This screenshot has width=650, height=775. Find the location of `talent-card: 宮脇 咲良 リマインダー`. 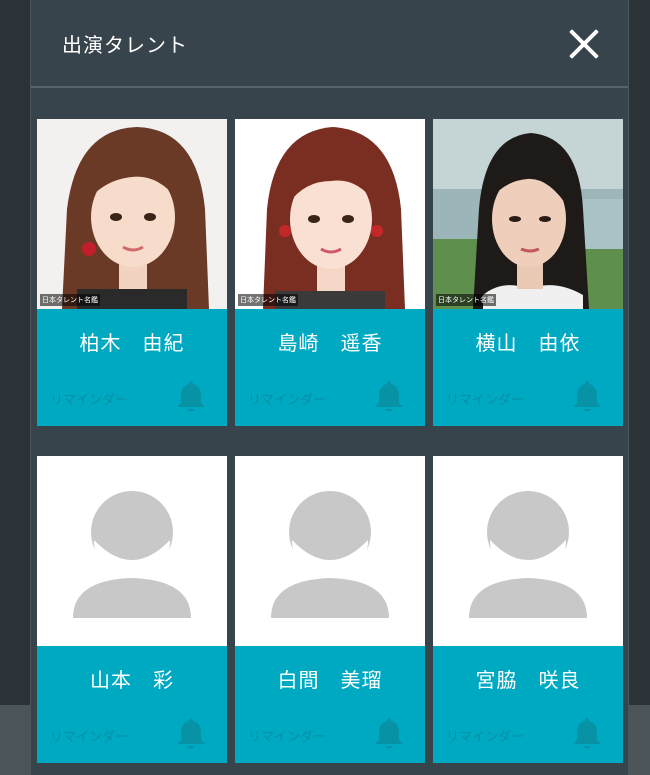

talent-card: 宮脇 咲良 リマインダー is located at coordinates (528, 609).